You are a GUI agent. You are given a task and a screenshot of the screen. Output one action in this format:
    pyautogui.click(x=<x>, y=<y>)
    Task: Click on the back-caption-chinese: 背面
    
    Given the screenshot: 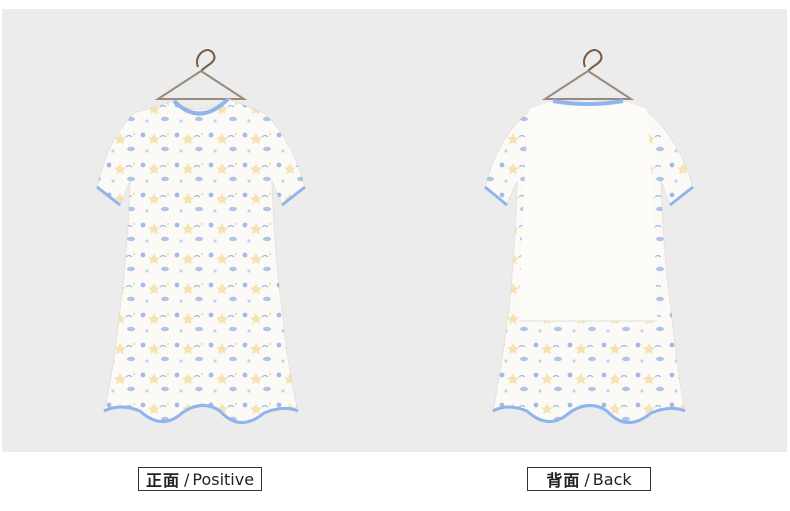 What is the action you would take?
    pyautogui.click(x=563, y=480)
    